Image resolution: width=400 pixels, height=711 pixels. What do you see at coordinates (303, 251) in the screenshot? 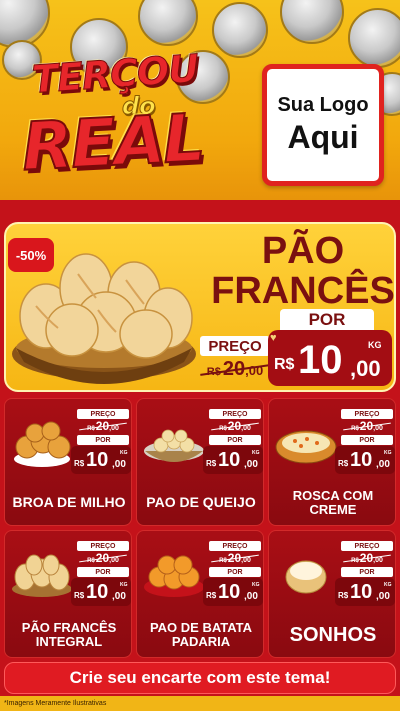
I see `featured-title-line1: PÃO` at bounding box center [303, 251].